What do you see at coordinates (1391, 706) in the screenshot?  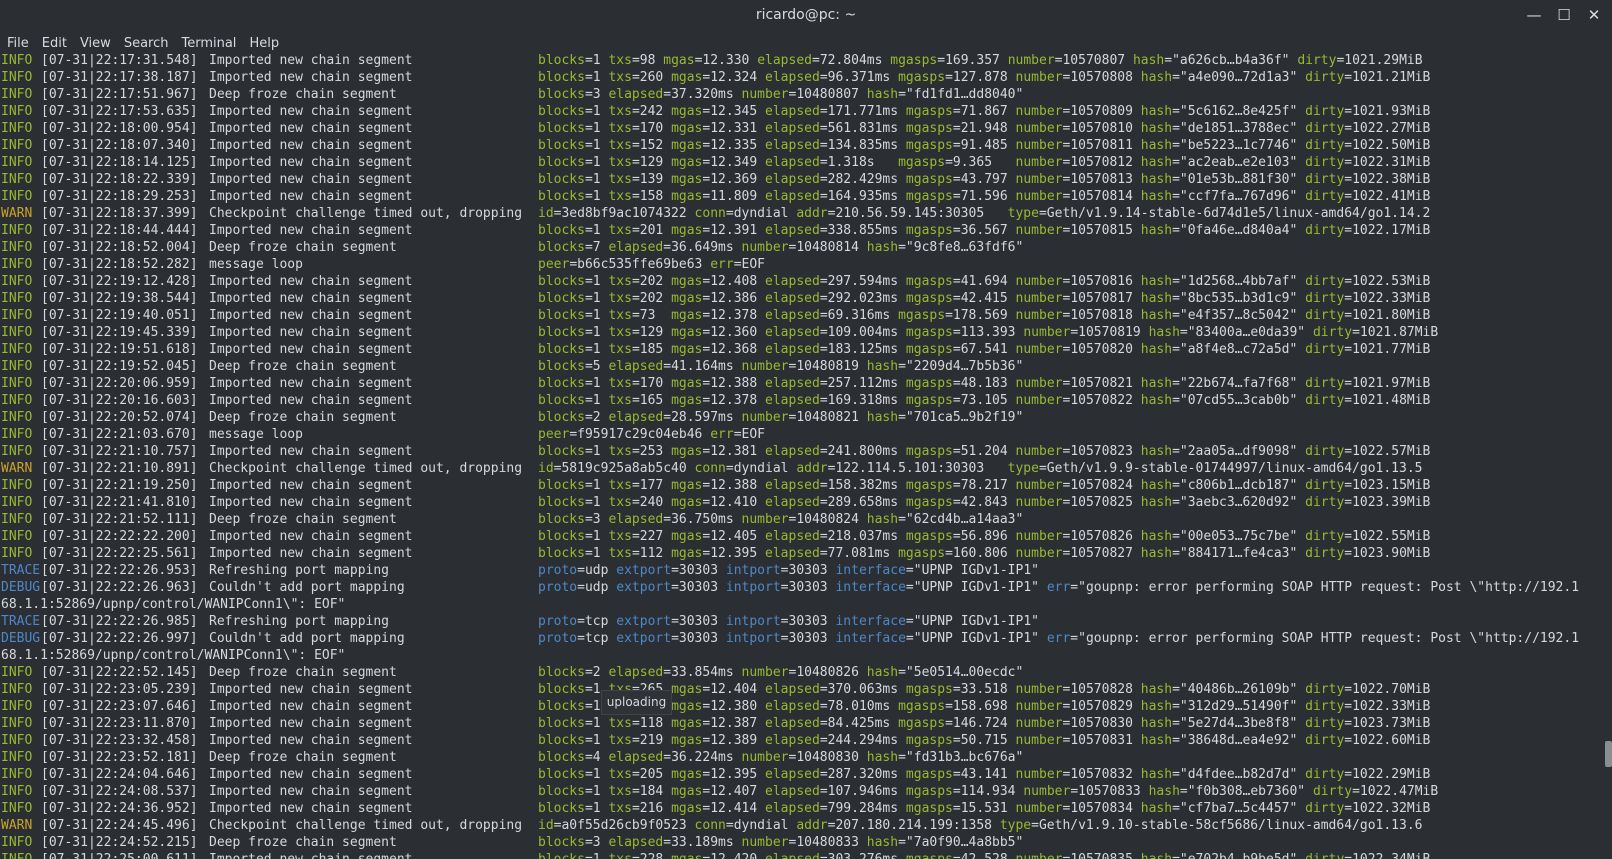 I see `log-field-value: 1022.33MiB` at bounding box center [1391, 706].